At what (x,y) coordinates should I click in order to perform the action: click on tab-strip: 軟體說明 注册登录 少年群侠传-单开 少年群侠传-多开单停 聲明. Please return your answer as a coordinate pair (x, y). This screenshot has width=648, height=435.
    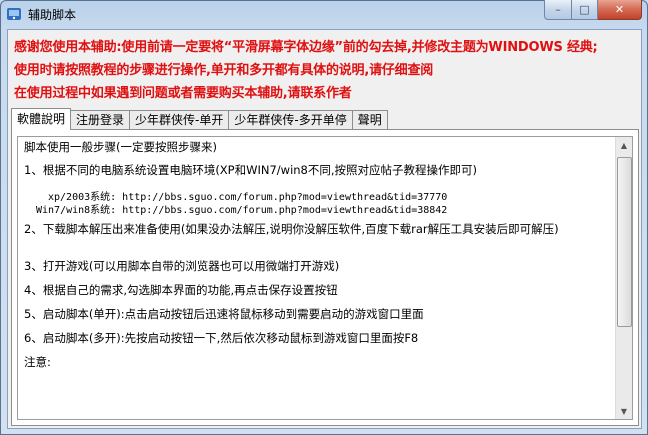
    Looking at the image, I should click on (199, 119).